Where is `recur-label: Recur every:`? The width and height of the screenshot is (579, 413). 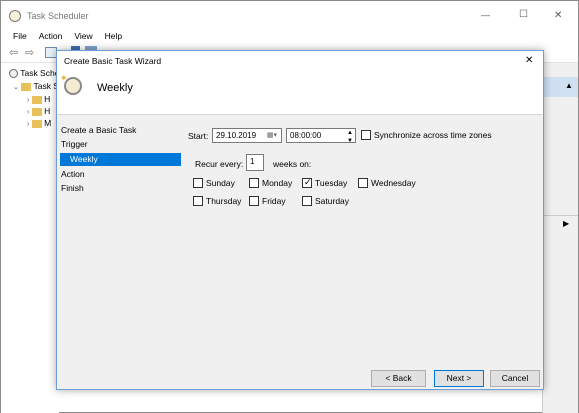
recur-label: Recur every: is located at coordinates (219, 164).